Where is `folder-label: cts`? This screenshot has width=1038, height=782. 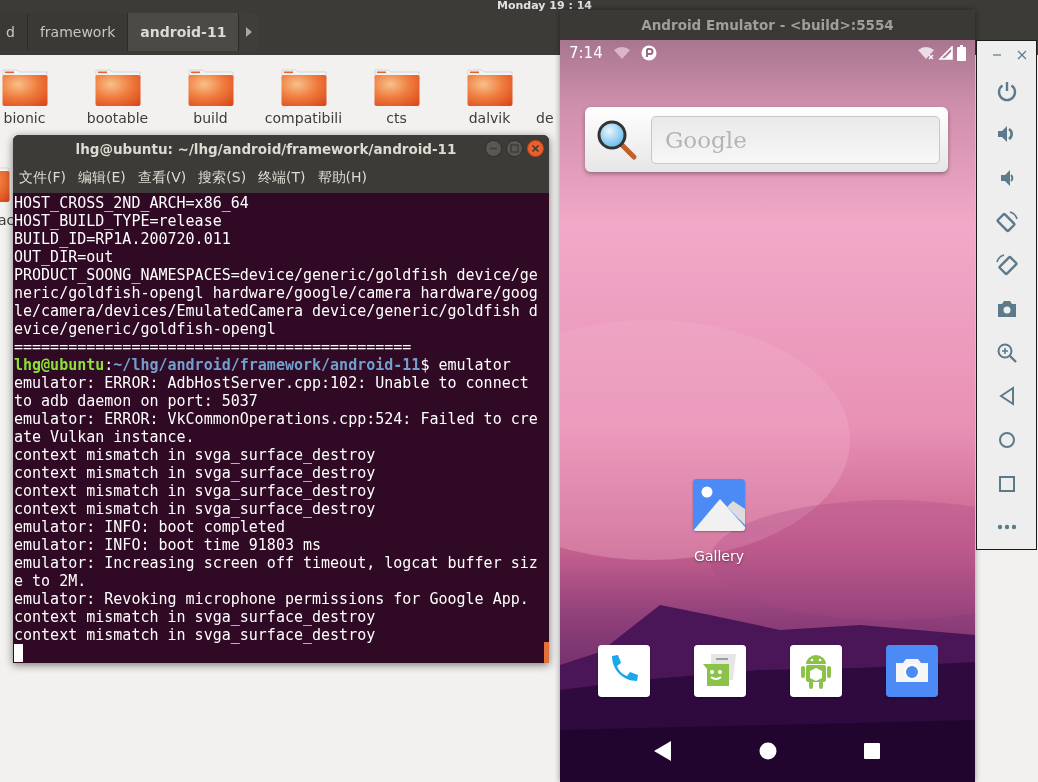 folder-label: cts is located at coordinates (396, 118).